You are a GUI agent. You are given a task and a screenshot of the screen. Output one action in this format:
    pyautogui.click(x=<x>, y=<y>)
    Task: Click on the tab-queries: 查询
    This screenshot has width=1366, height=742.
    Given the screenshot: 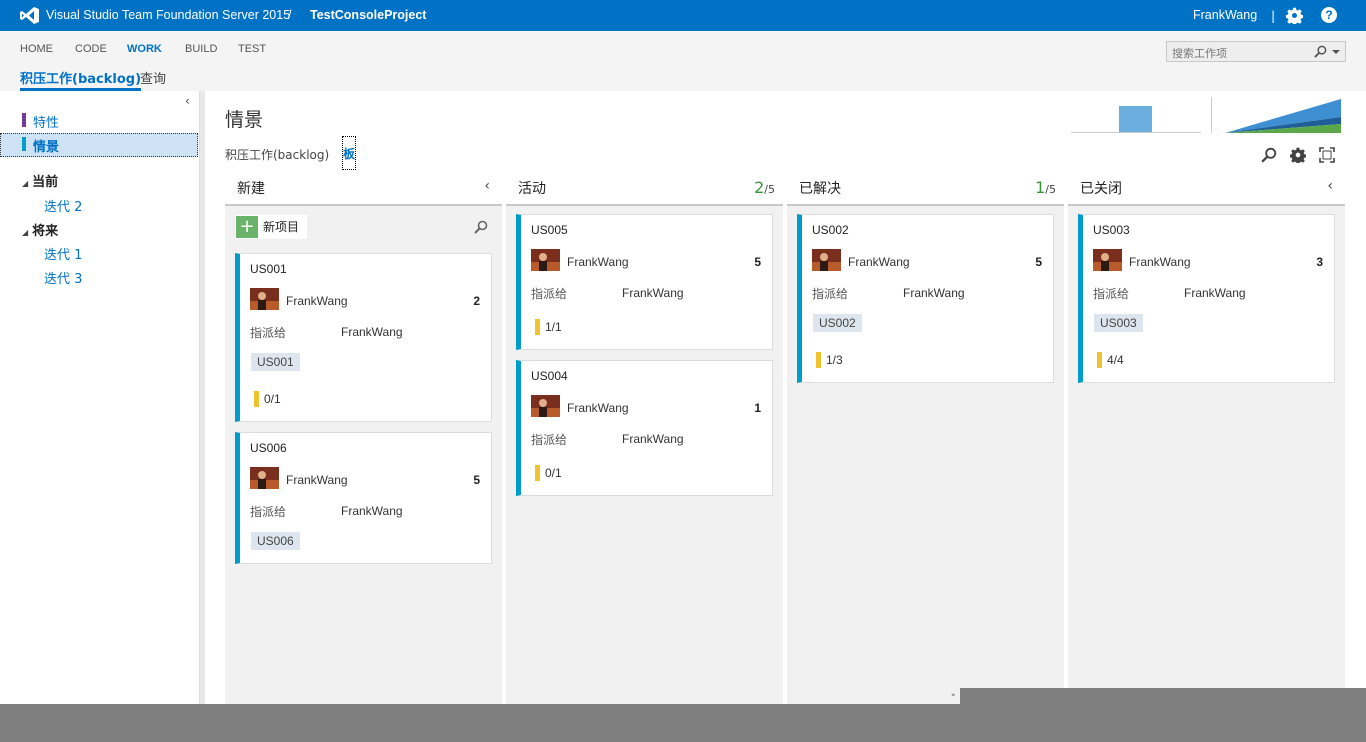 What is the action you would take?
    pyautogui.click(x=153, y=77)
    